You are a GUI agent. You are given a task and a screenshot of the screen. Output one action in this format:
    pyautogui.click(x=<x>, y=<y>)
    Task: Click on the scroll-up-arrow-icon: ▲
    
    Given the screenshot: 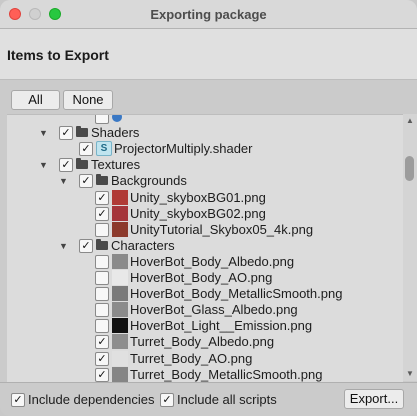 What is the action you would take?
    pyautogui.click(x=410, y=120)
    